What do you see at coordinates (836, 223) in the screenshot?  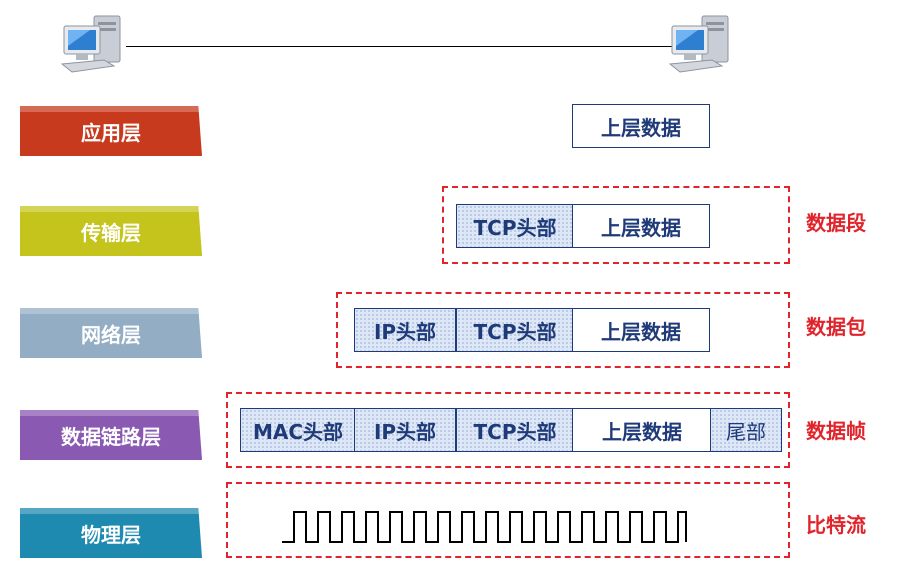 I see `pdu-segment-label: 数据段` at bounding box center [836, 223].